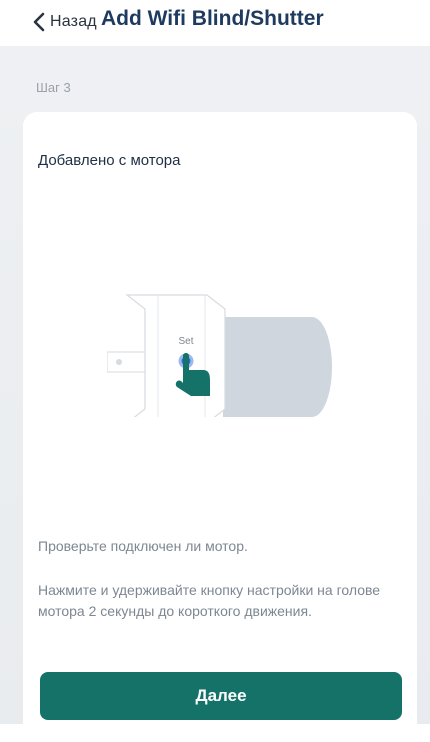 This screenshot has width=430, height=742. I want to click on set-label: Set, so click(185, 341).